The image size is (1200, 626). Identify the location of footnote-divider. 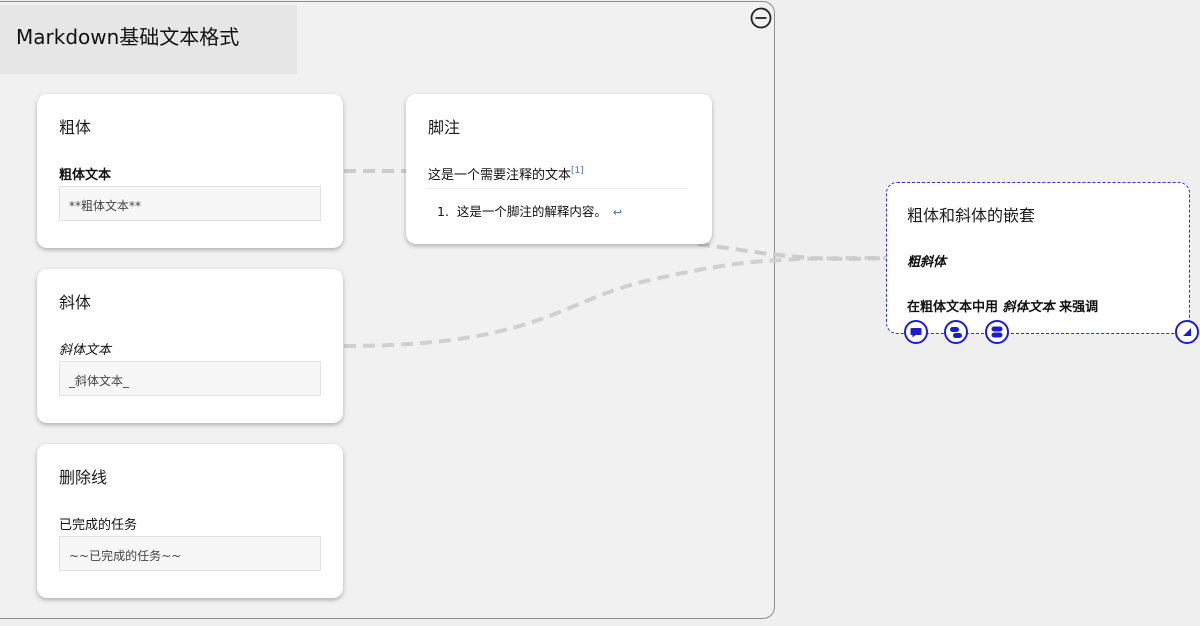
(558, 188).